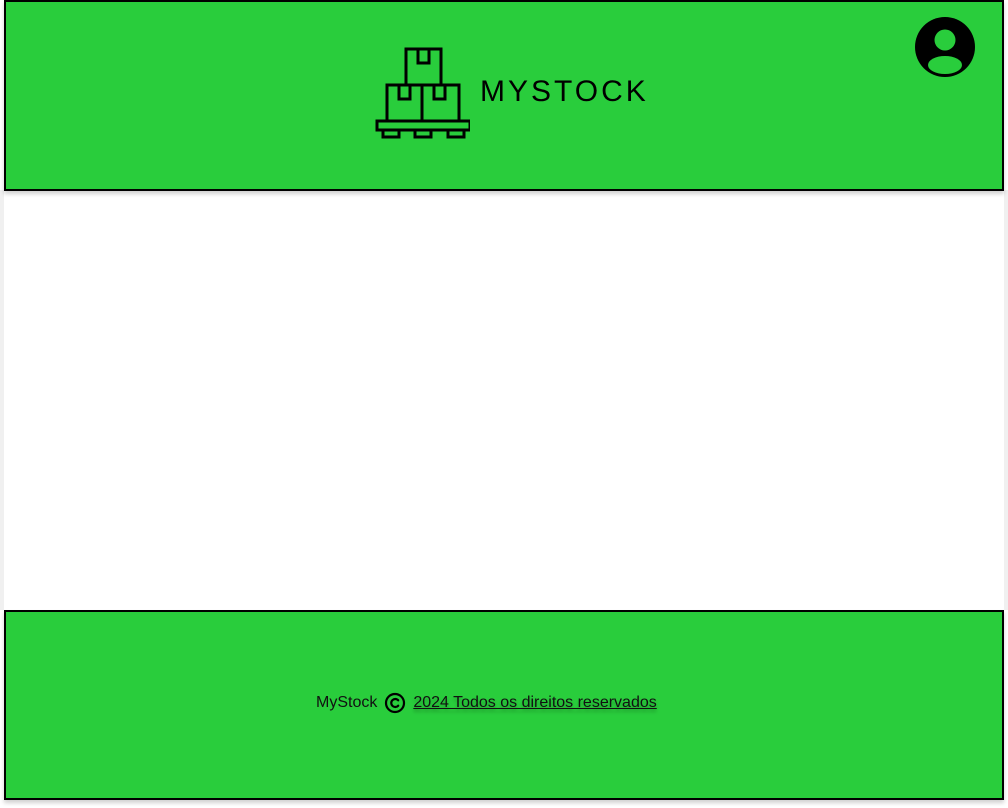 Image resolution: width=1008 pixels, height=808 pixels. I want to click on copyright-icon, so click(395, 703).